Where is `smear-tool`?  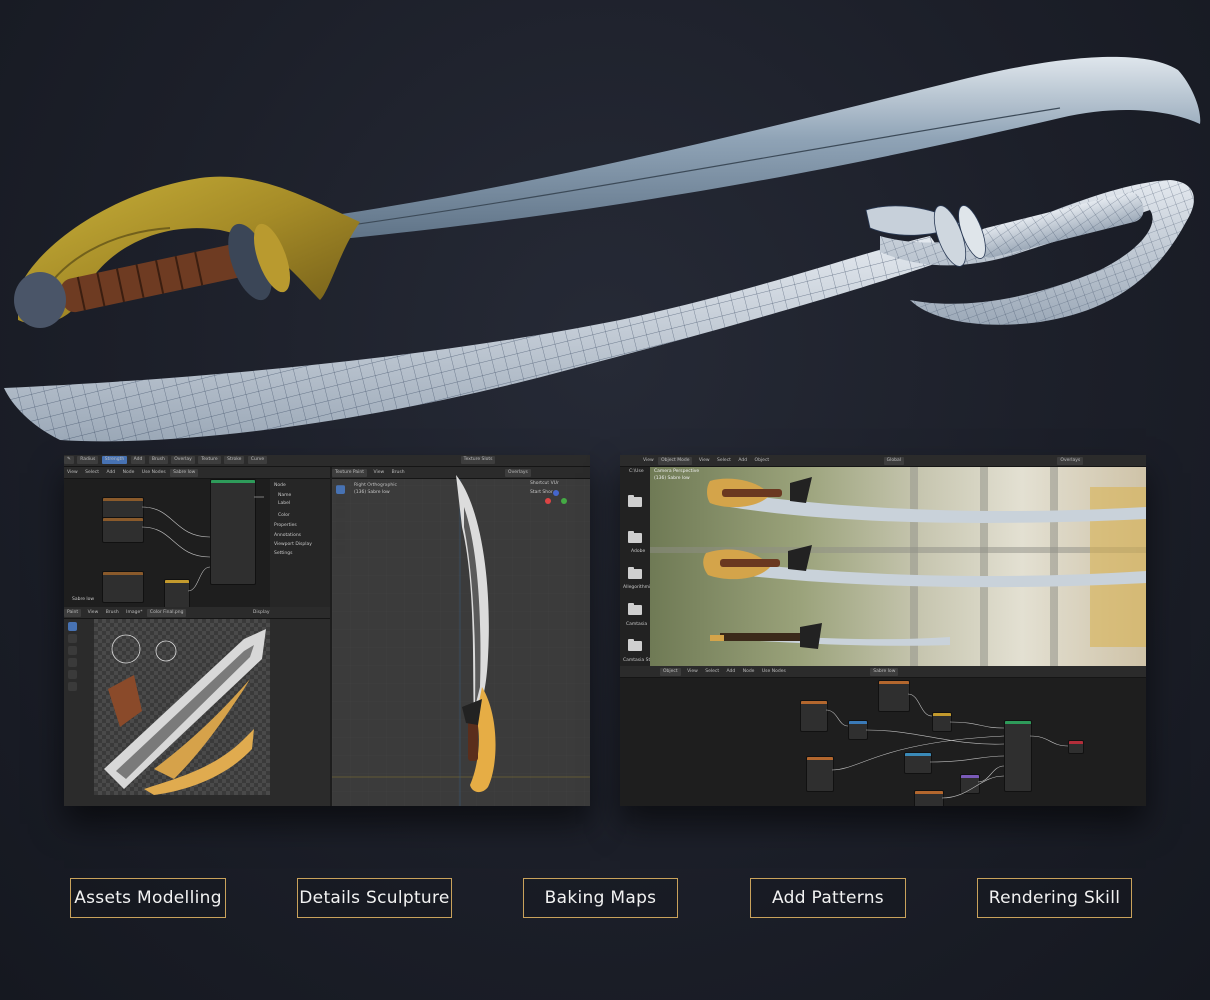
smear-tool is located at coordinates (72, 650).